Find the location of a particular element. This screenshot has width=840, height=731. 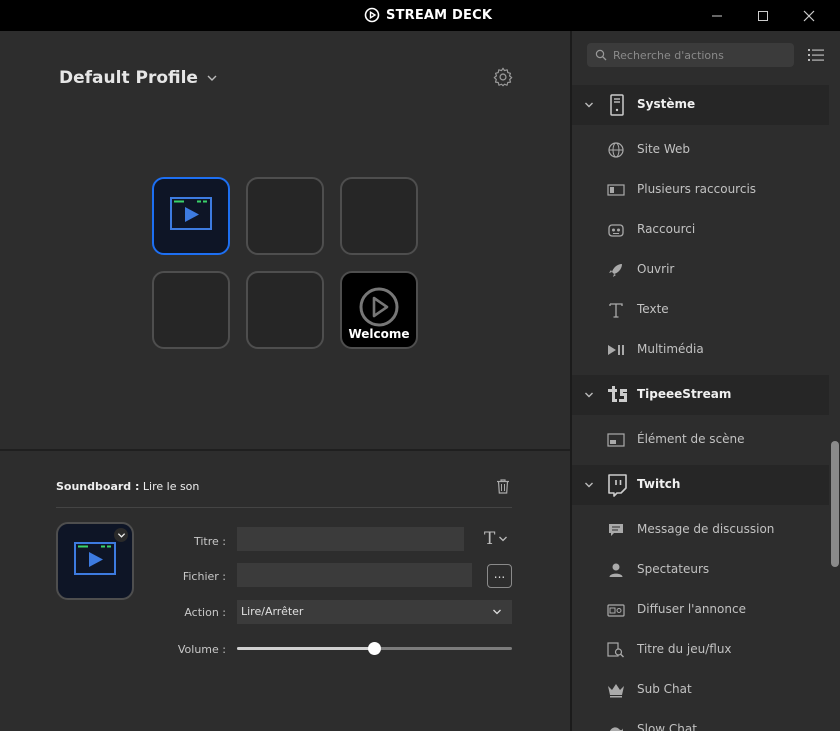

action-select: Lire/Arrêter is located at coordinates (374, 612).